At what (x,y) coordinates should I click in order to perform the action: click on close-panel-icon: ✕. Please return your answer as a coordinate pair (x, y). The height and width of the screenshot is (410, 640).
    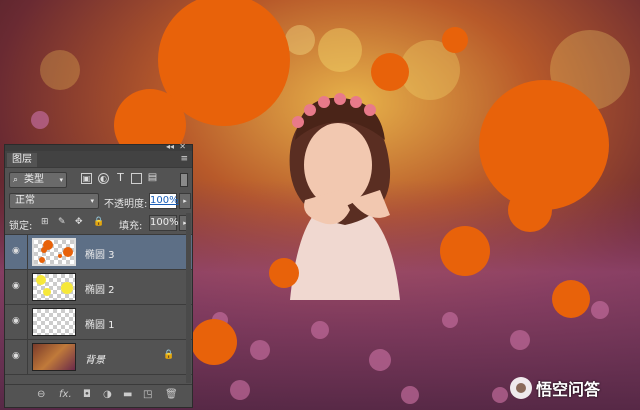
    Looking at the image, I should click on (182, 146).